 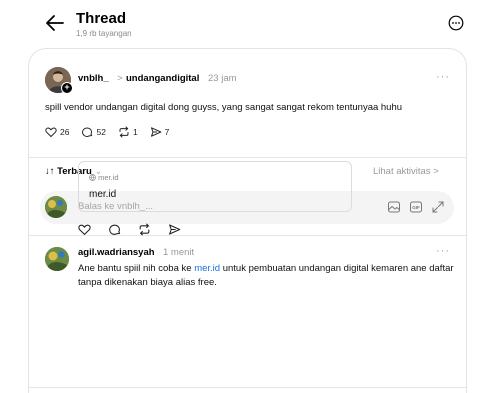 I want to click on link-preview-domain: mer.id, so click(x=104, y=177).